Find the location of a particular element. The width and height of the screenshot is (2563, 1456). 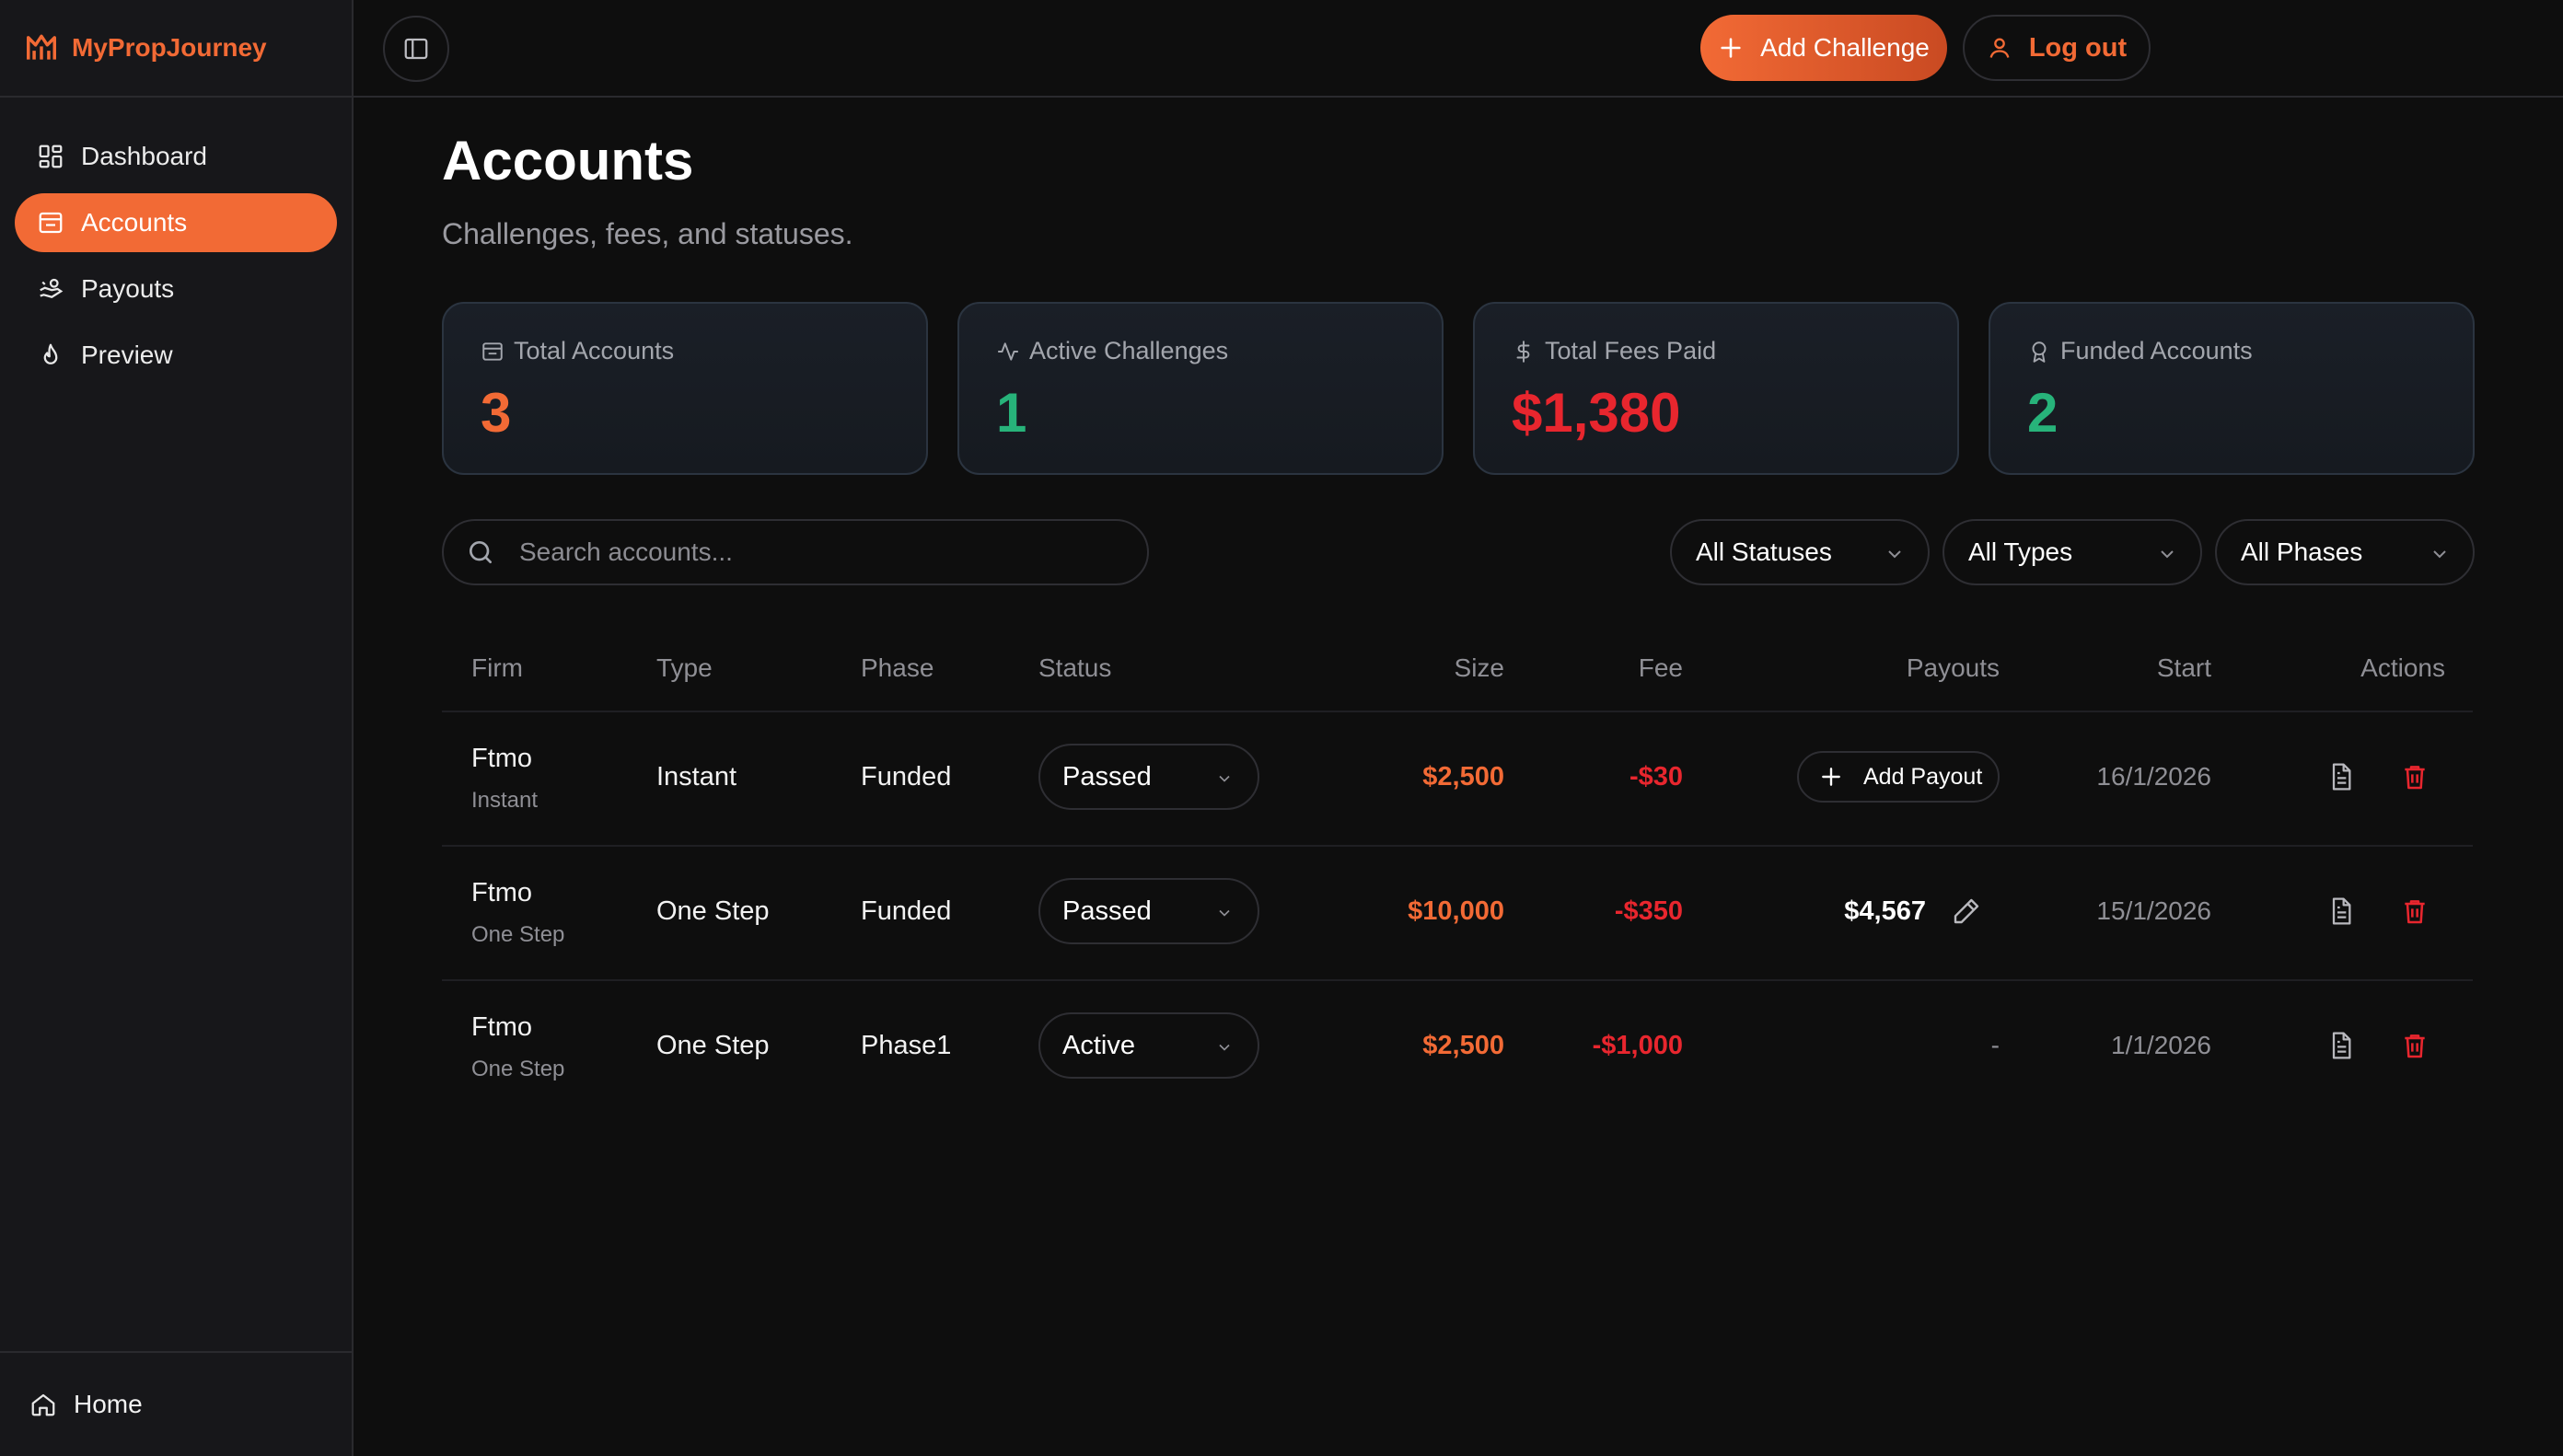

stat-label-row: Total Fees Paid is located at coordinates (1614, 351).